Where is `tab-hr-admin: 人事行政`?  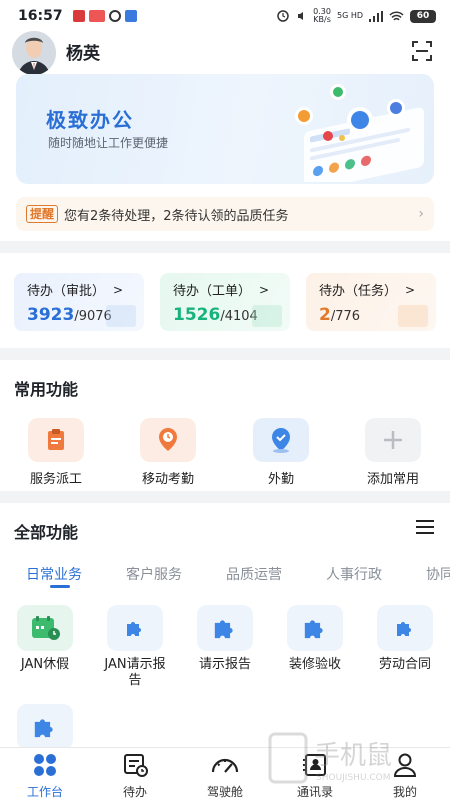
tab-hr-admin: 人事行政 is located at coordinates (354, 574).